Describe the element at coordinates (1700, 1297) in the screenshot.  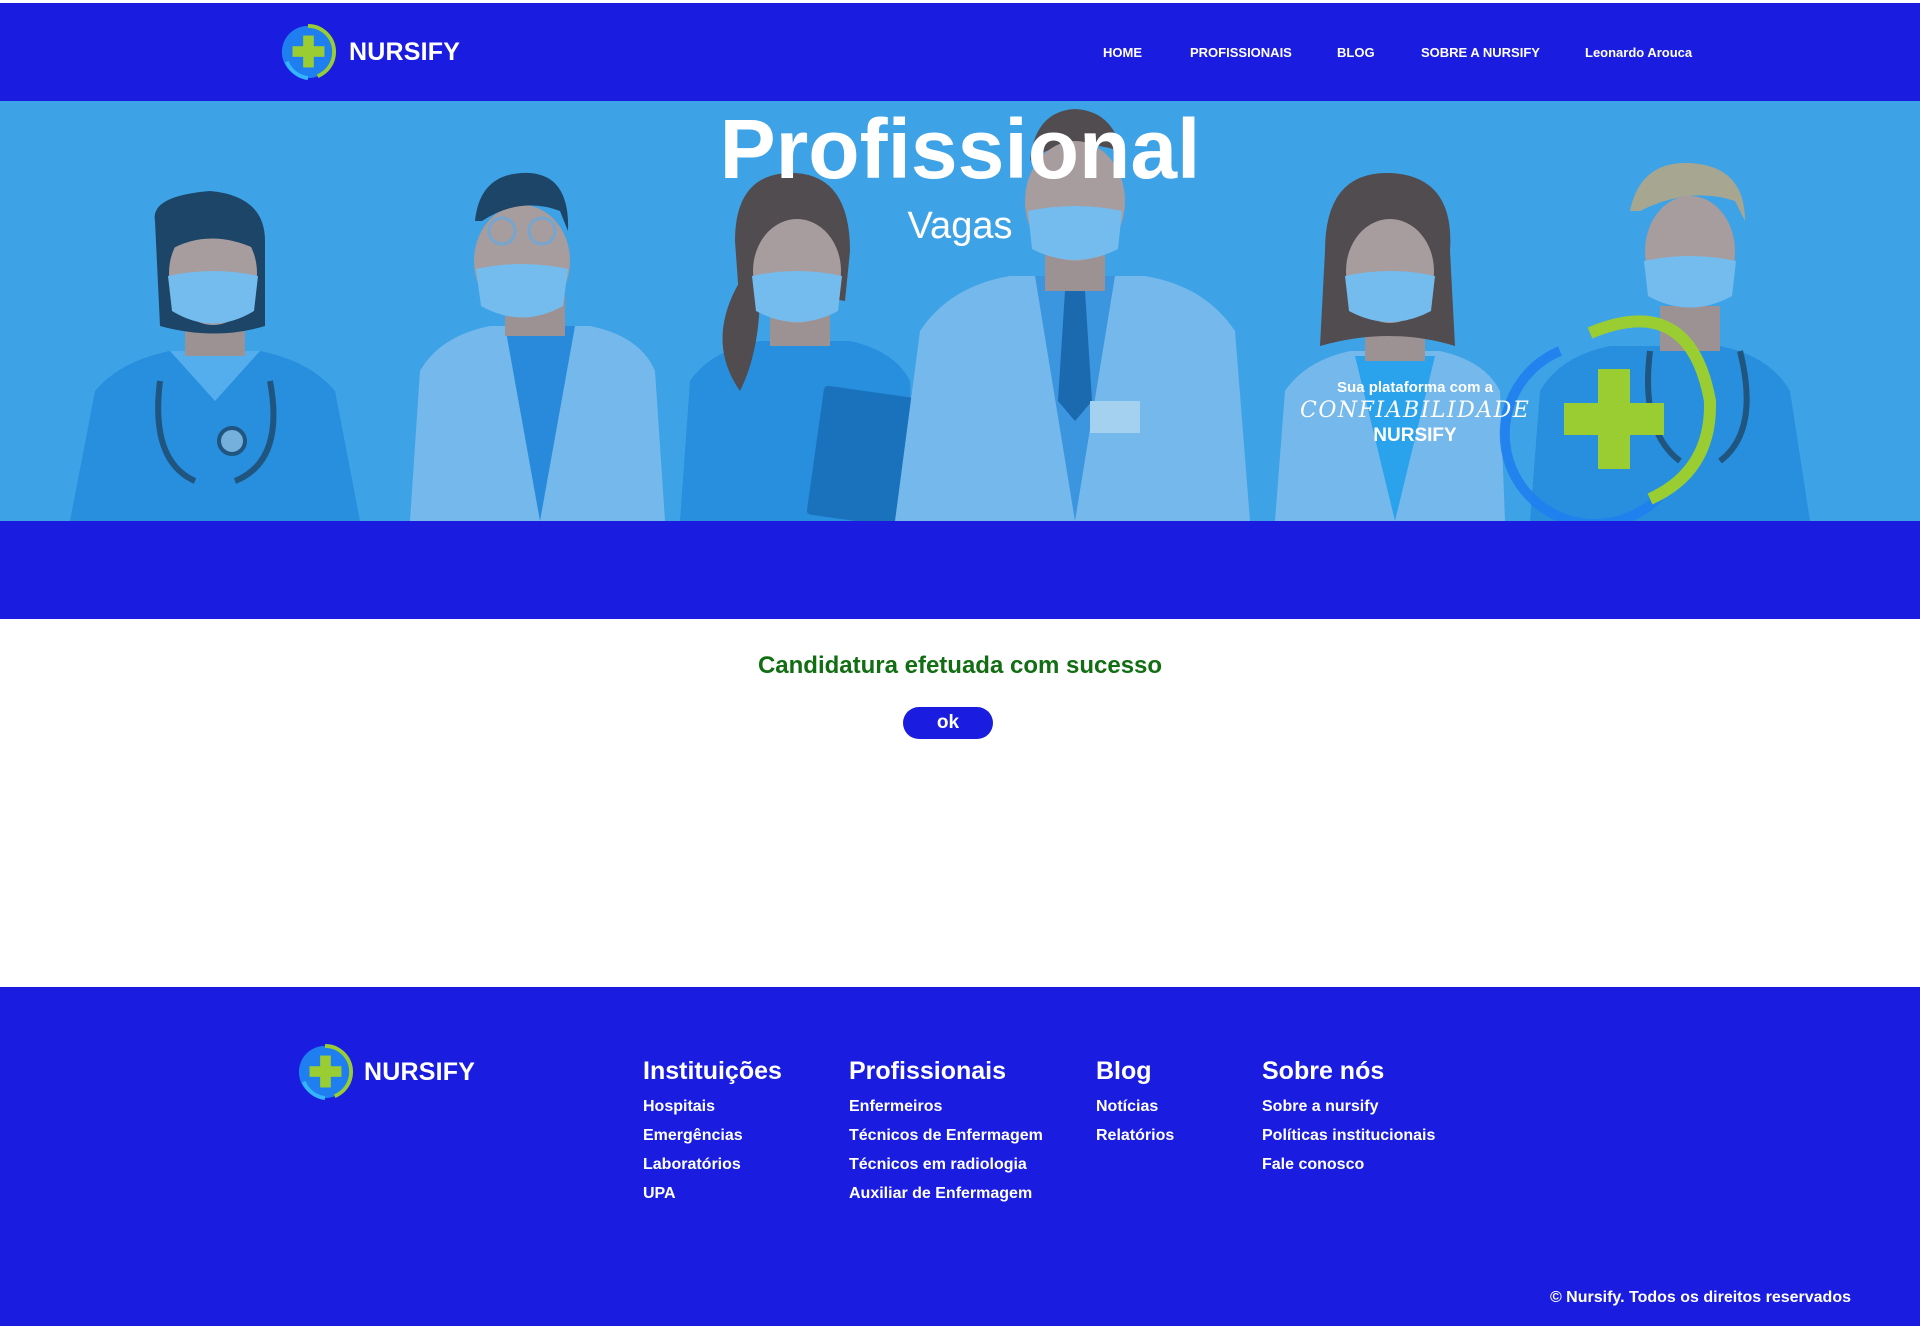
I see `copyright-text: © Nursify. Todos os direitos reservados` at that location.